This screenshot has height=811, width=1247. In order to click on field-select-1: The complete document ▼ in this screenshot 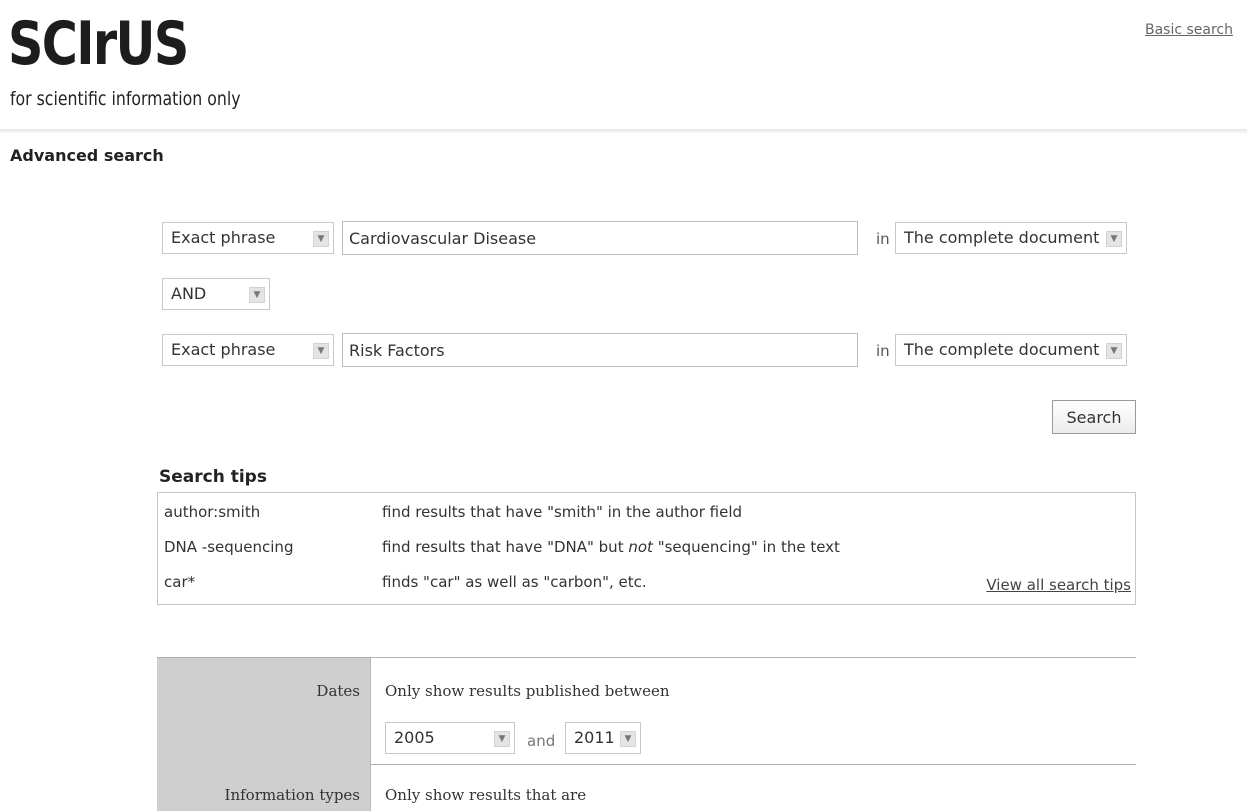, I will do `click(1011, 238)`.